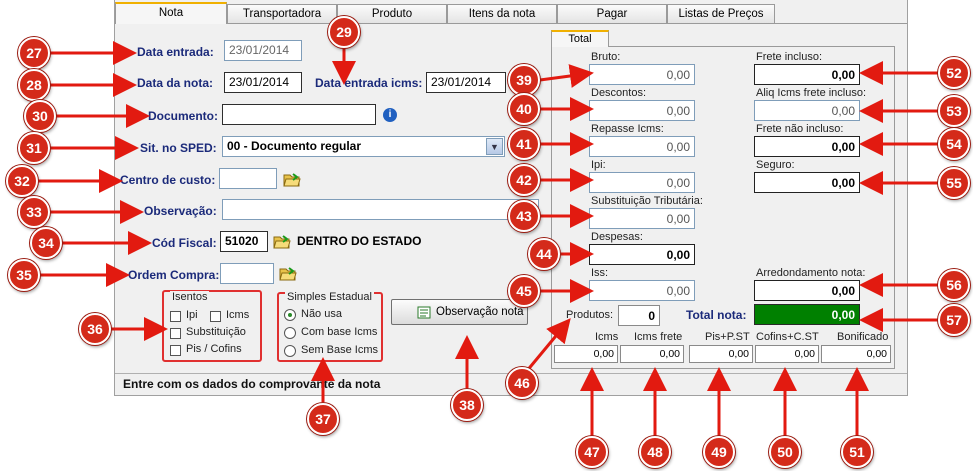 The image size is (973, 471). What do you see at coordinates (24, 275) in the screenshot?
I see `callout-35: 35` at bounding box center [24, 275].